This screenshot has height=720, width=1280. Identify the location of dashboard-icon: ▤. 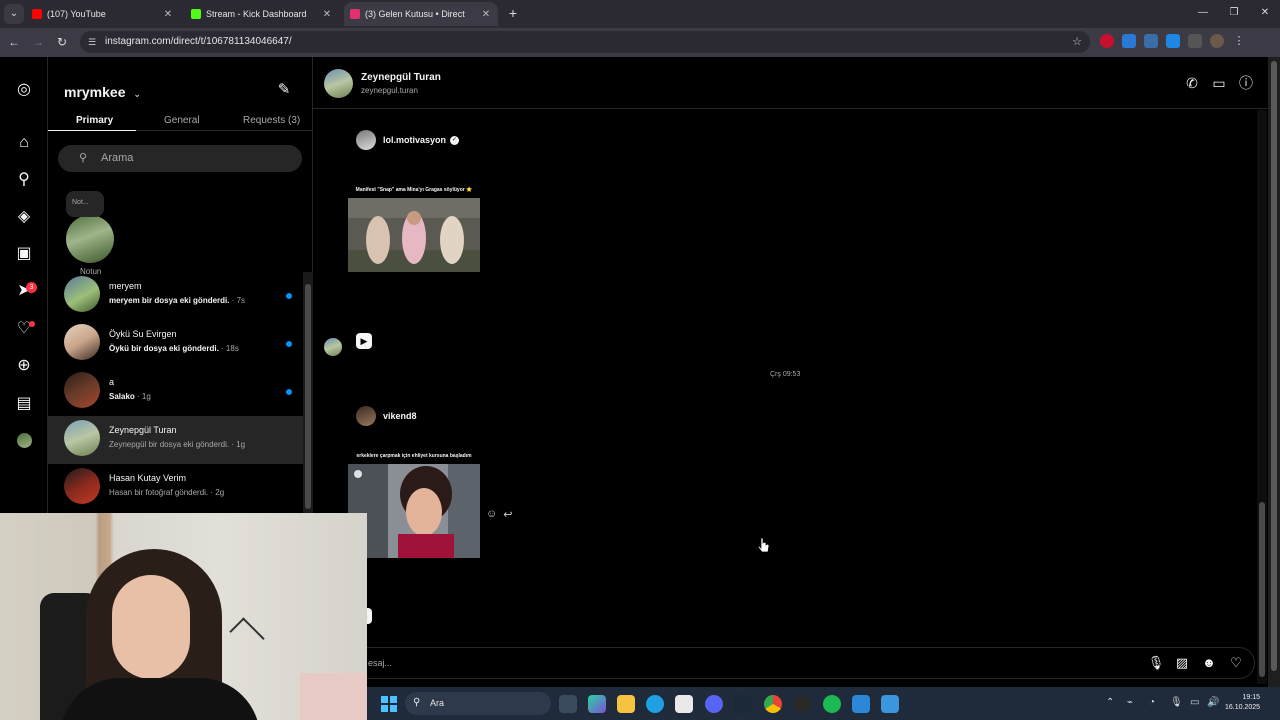
(24, 404).